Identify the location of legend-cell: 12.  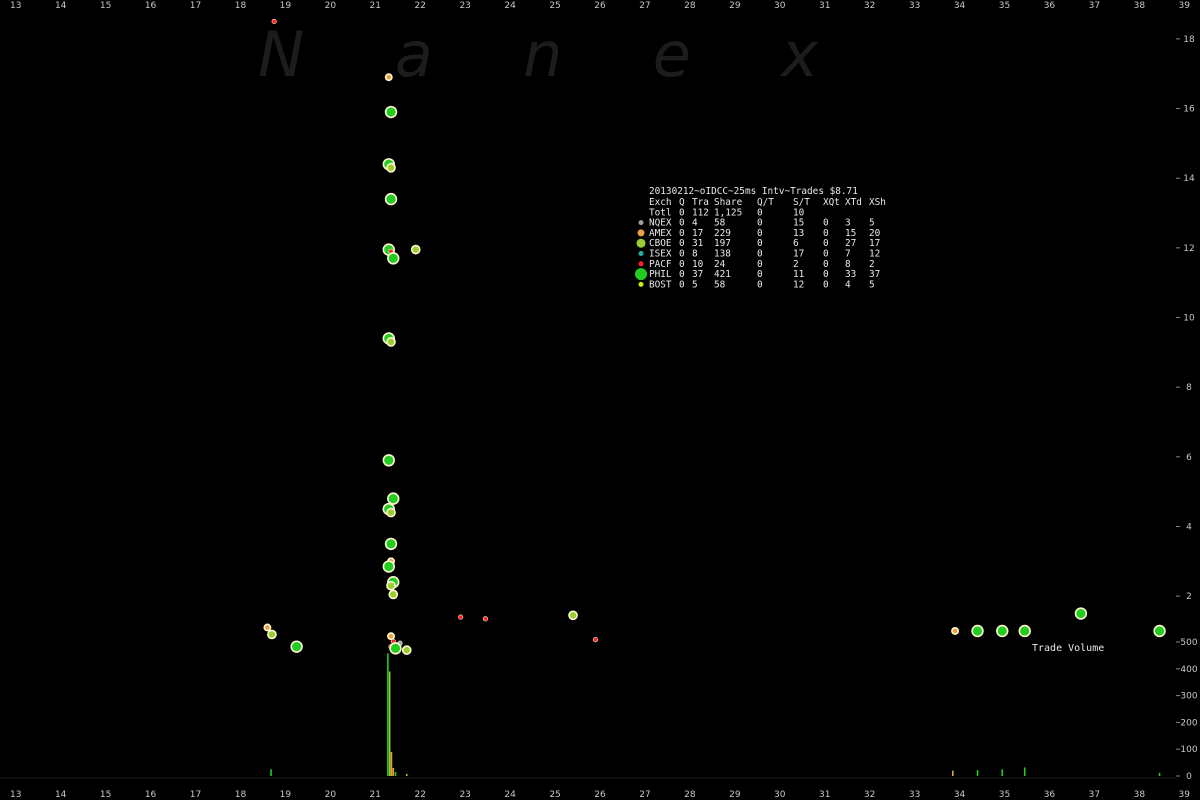
(798, 284).